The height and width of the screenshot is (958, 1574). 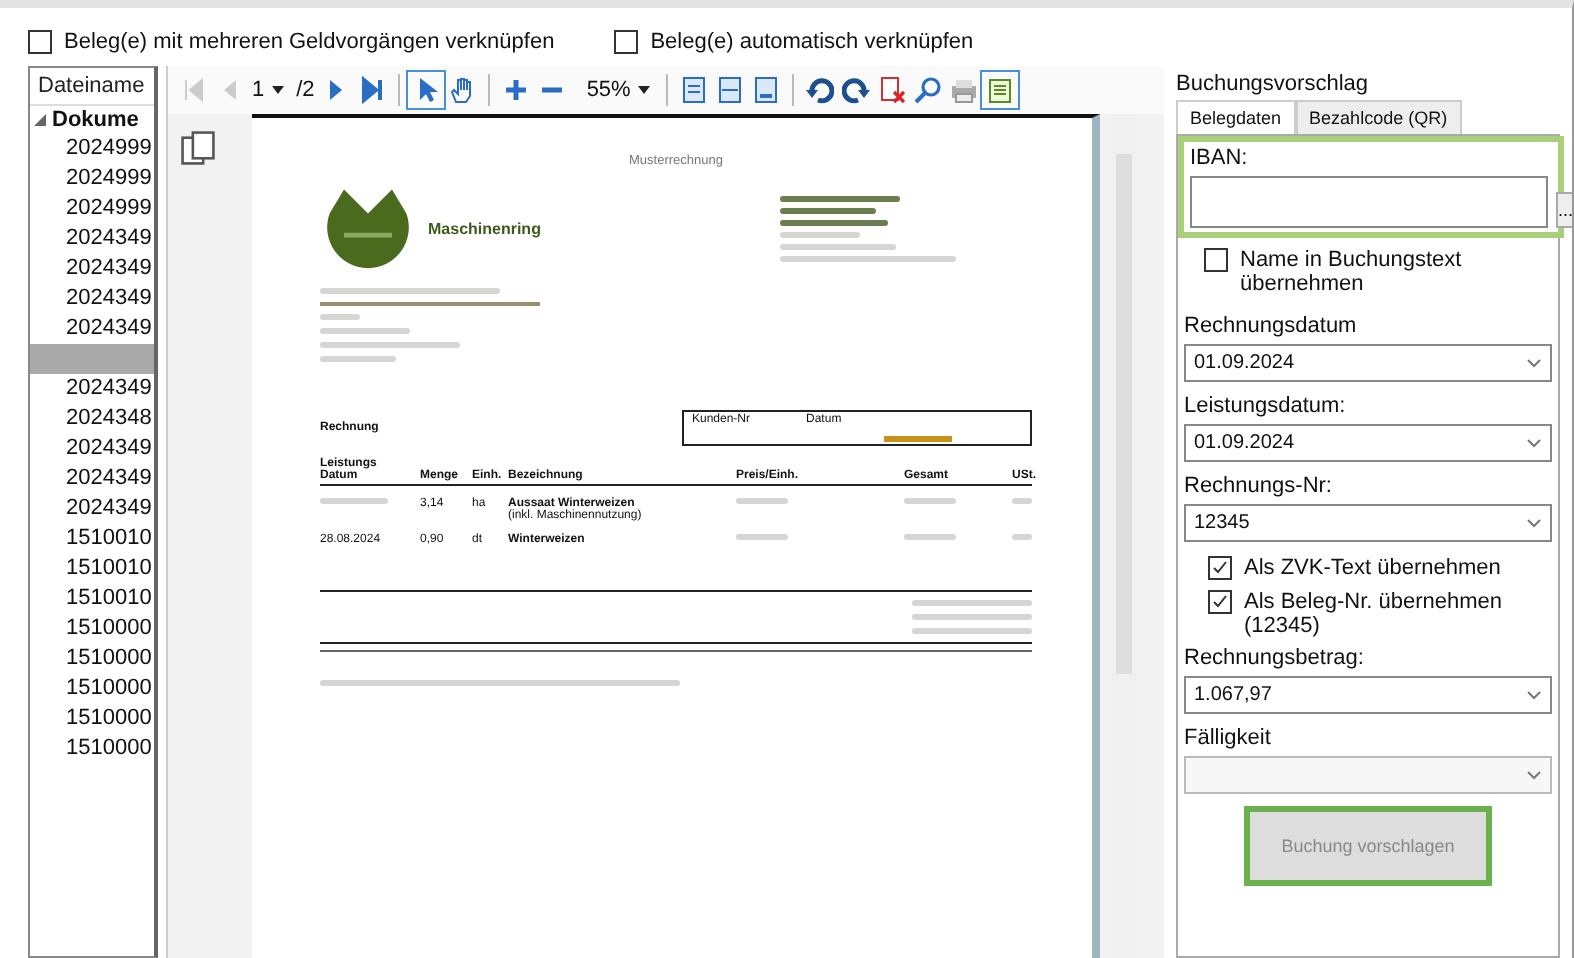 I want to click on hand-icon, so click(x=462, y=90).